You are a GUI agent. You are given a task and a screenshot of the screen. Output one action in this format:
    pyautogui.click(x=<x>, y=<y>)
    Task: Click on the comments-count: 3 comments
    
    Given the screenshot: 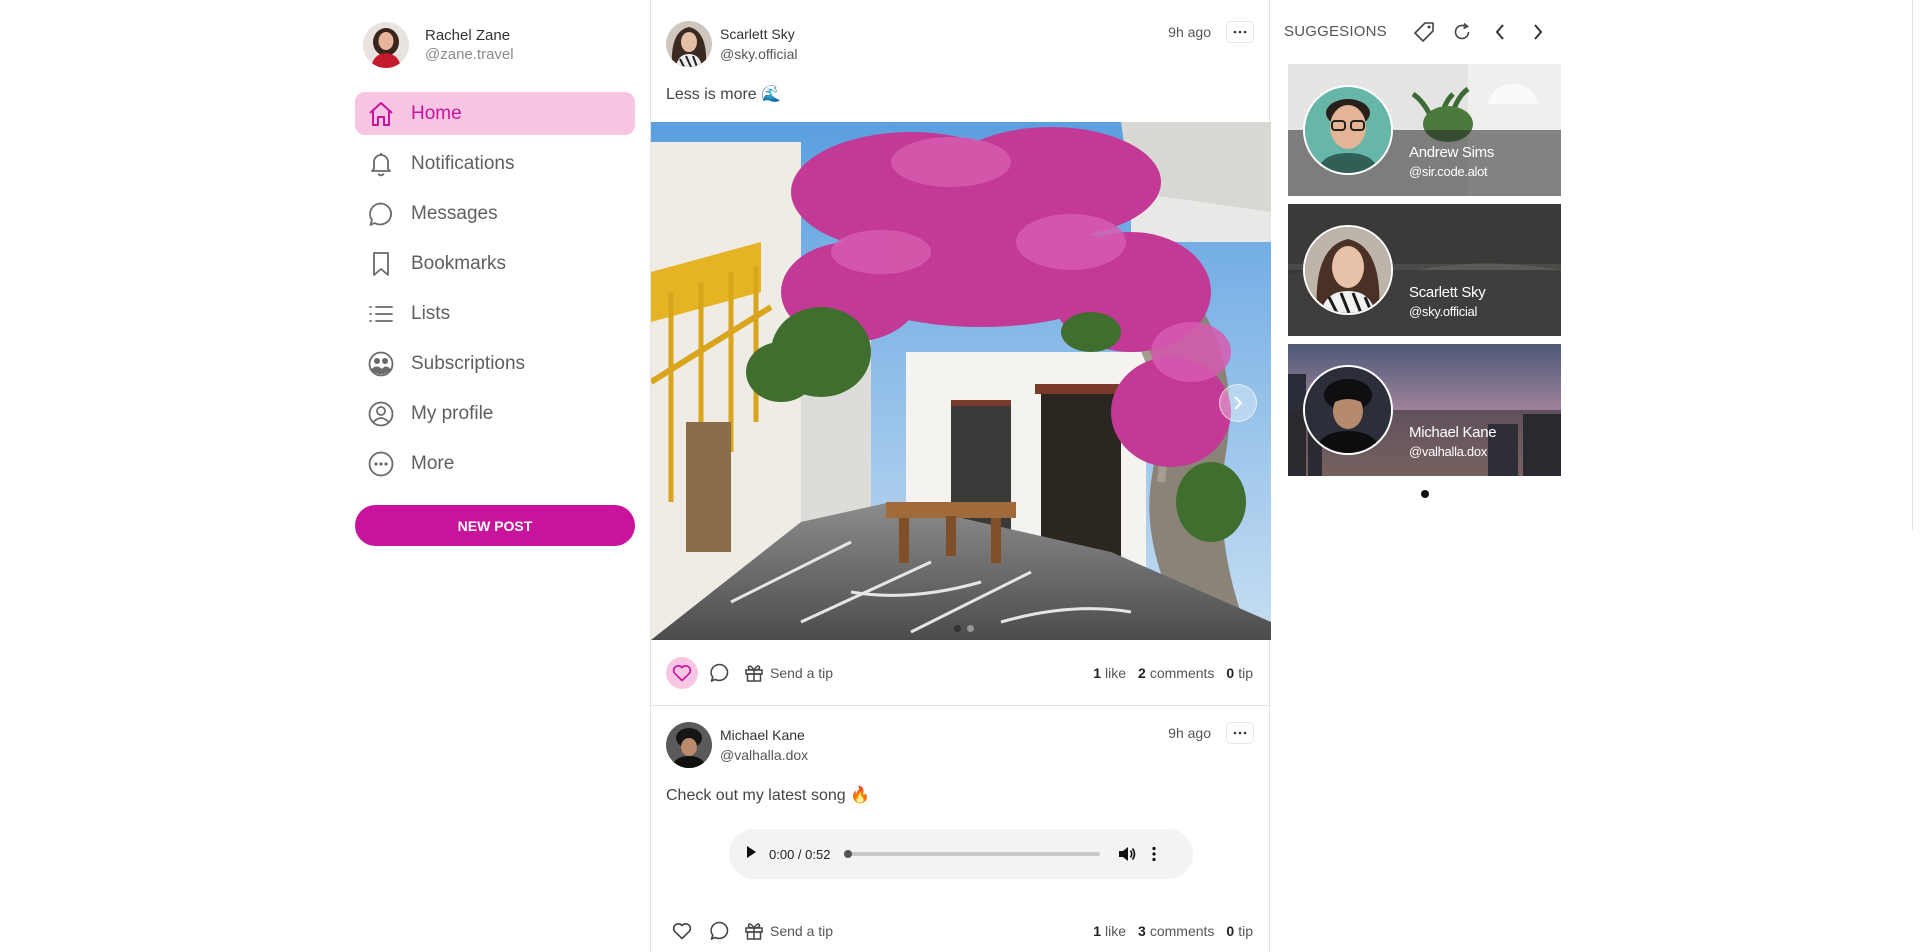 What is the action you would take?
    pyautogui.click(x=1176, y=931)
    